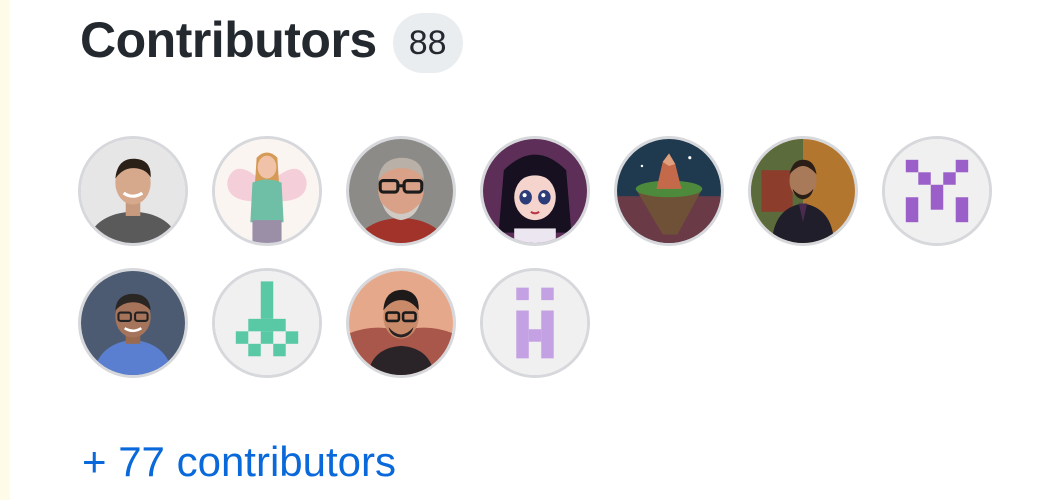  What do you see at coordinates (267, 323) in the screenshot?
I see `avatar-9-icon` at bounding box center [267, 323].